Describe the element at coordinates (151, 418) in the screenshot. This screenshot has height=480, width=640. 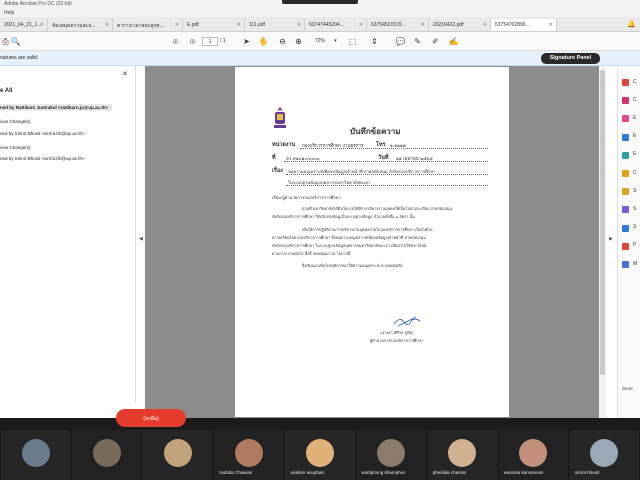
I see `raise-hand-button: (ยกมือ)` at that location.